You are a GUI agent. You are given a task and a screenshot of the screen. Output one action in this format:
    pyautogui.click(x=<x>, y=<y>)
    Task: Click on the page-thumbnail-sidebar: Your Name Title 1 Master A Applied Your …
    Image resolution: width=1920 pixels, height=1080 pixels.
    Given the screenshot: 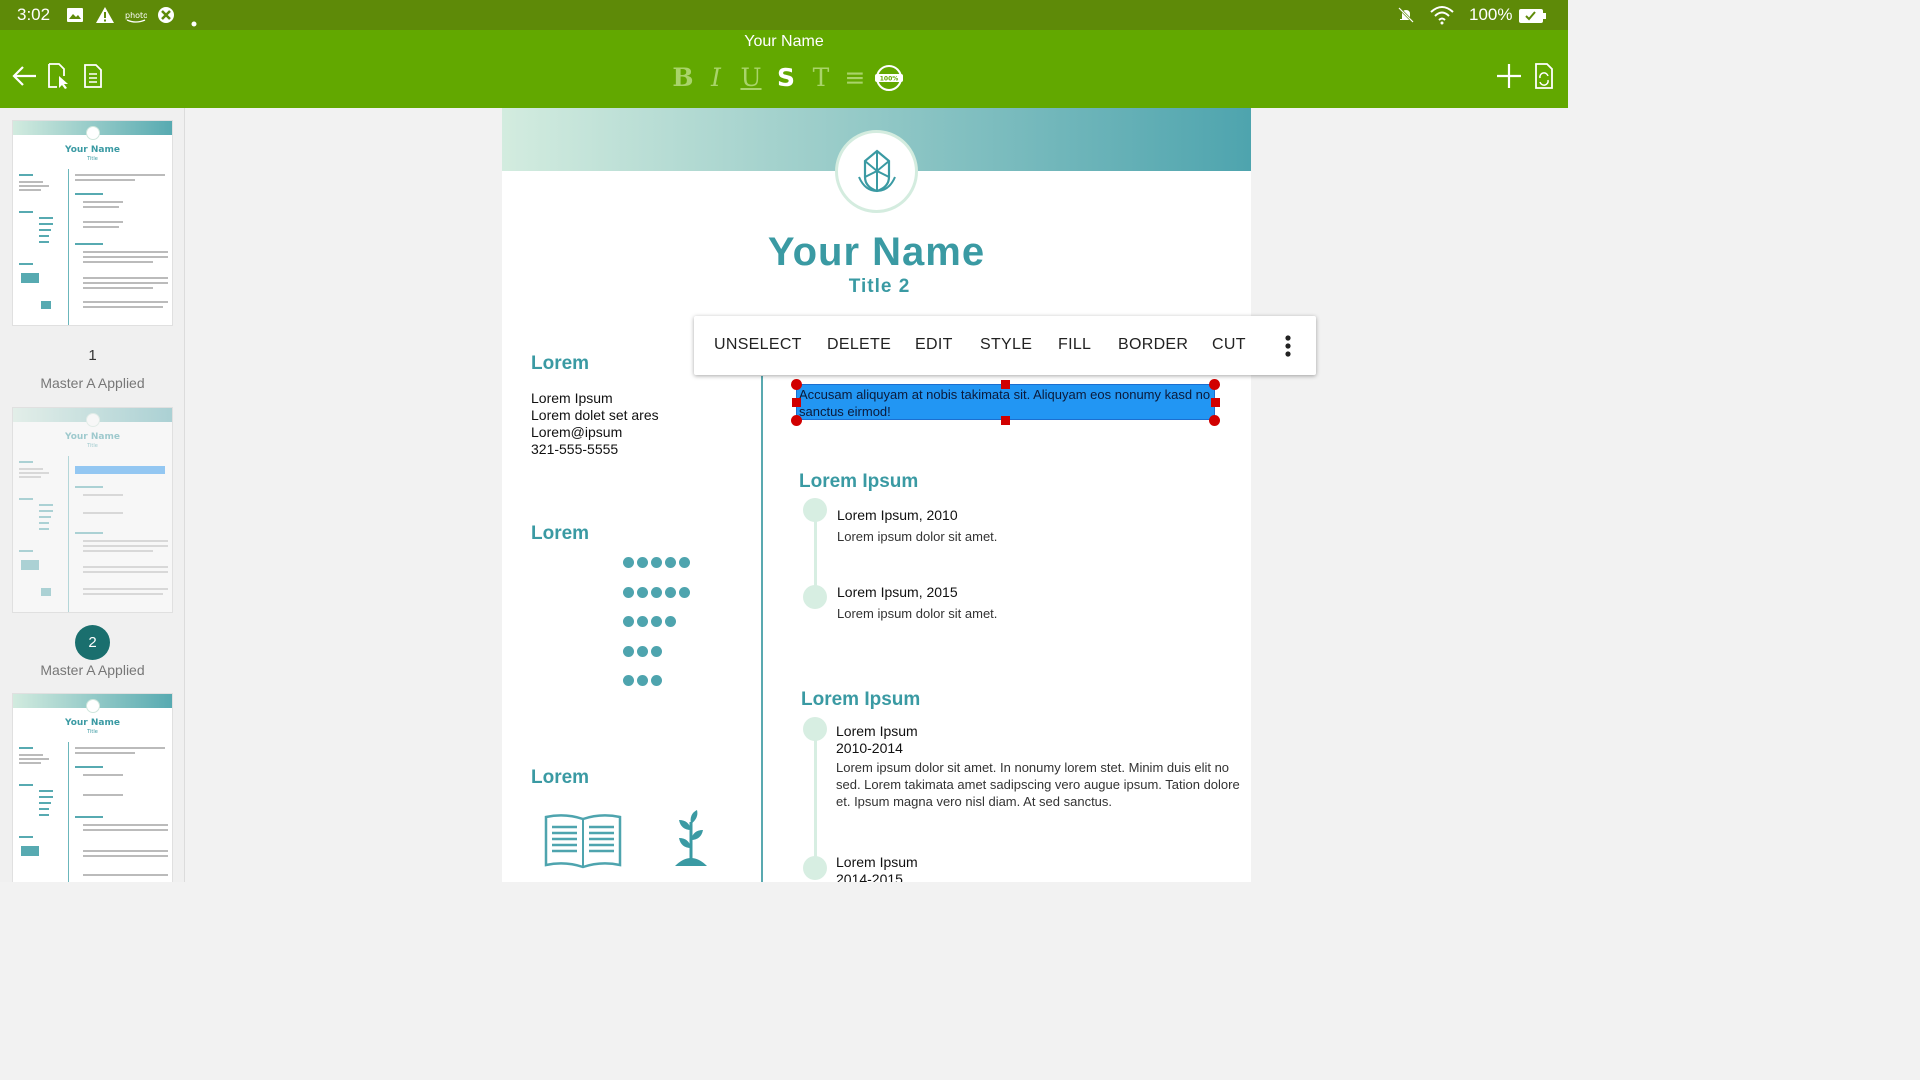 What is the action you would take?
    pyautogui.click(x=92, y=495)
    